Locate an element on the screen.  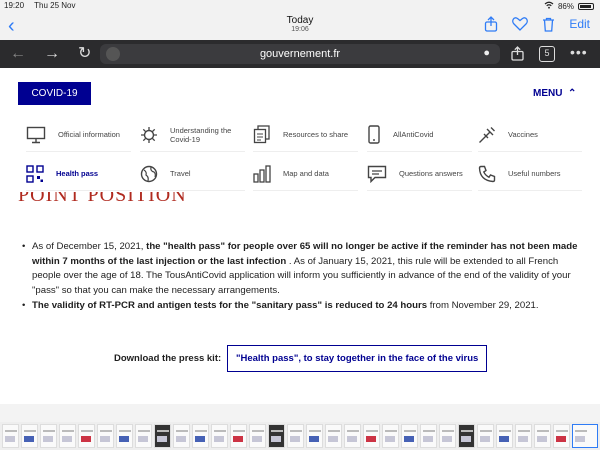
syringe-icon is located at coordinates (487, 134).